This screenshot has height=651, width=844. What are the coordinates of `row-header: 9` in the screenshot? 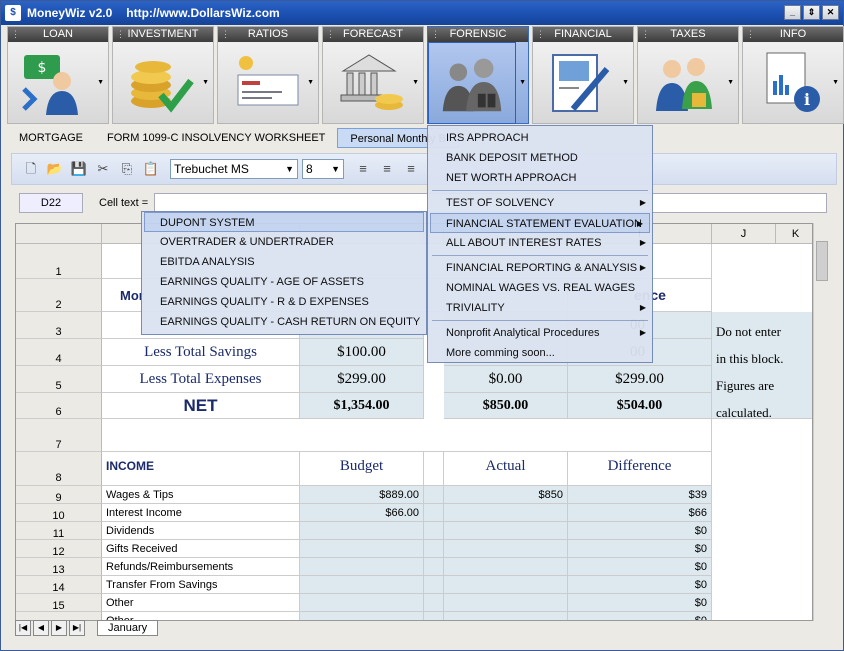 It's located at (59, 495).